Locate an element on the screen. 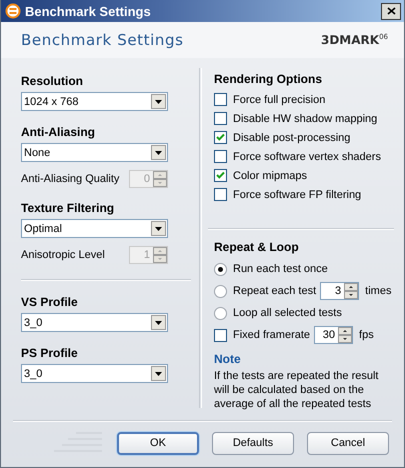 The height and width of the screenshot is (468, 405). note-heading: Note is located at coordinates (228, 359).